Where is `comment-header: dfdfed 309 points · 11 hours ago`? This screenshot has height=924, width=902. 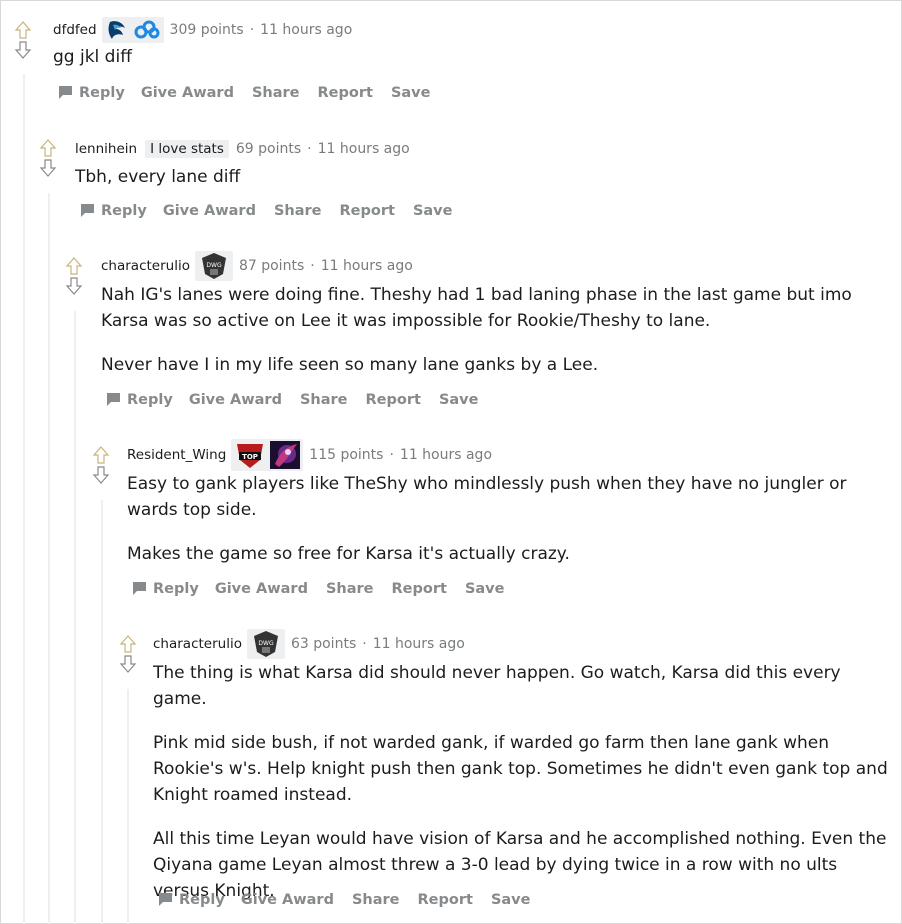 comment-header: dfdfed 309 points · 11 hours ago is located at coordinates (202, 30).